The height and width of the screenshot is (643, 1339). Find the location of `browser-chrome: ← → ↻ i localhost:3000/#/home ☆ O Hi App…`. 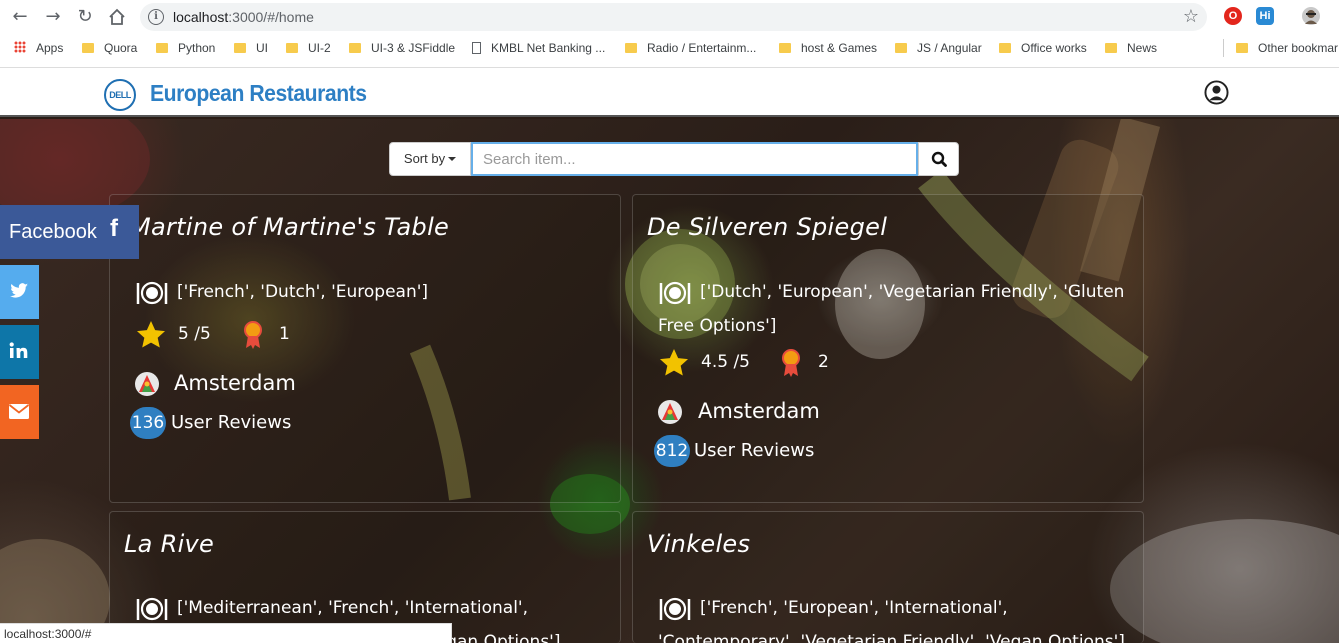

browser-chrome: ← → ↻ i localhost:3000/#/home ☆ O Hi App… is located at coordinates (669, 33).